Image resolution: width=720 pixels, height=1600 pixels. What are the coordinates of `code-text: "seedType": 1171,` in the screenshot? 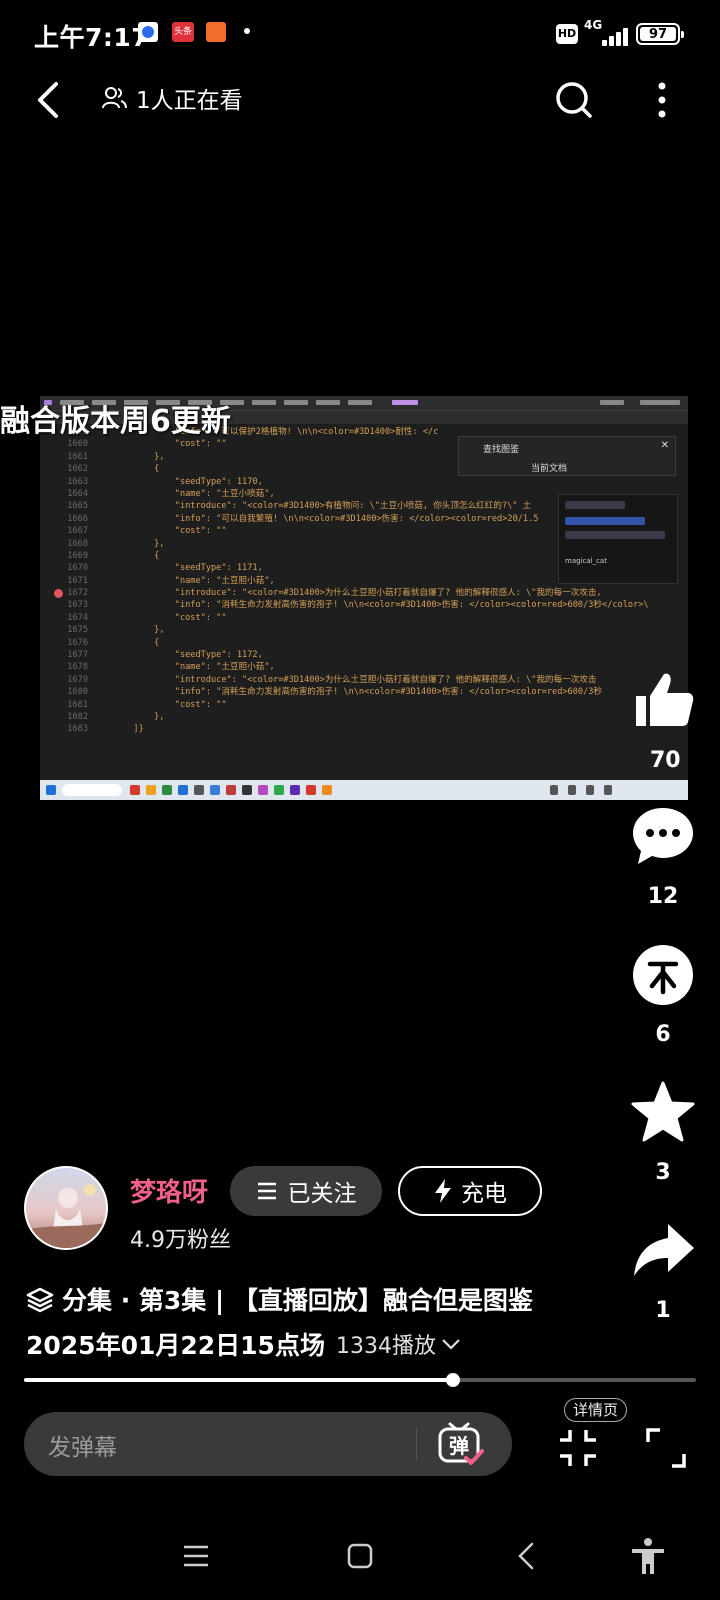 It's located at (177, 568).